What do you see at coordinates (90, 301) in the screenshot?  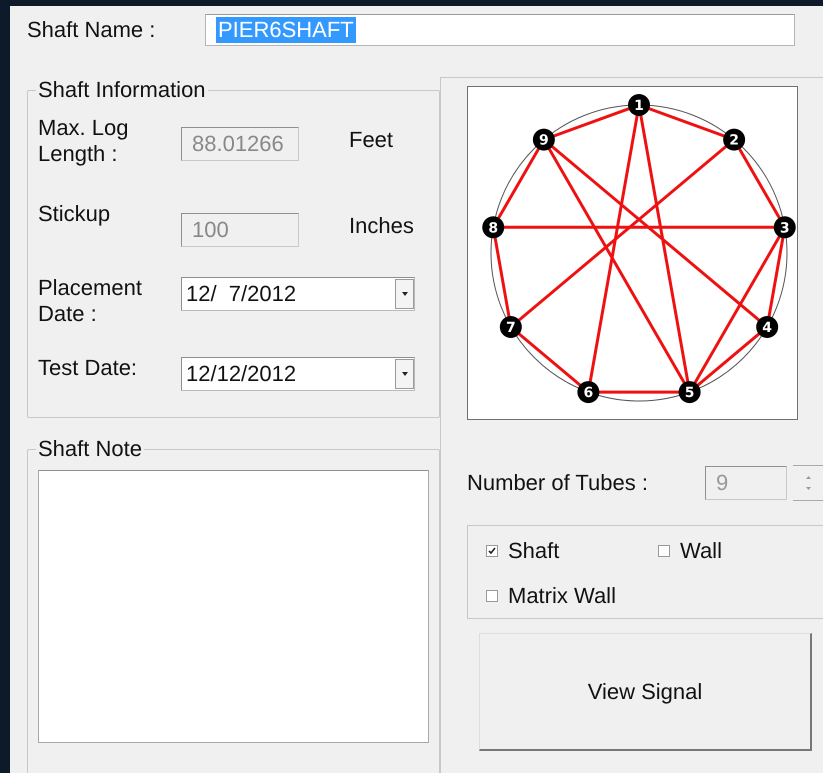 I see `field-label: Placement Date :` at bounding box center [90, 301].